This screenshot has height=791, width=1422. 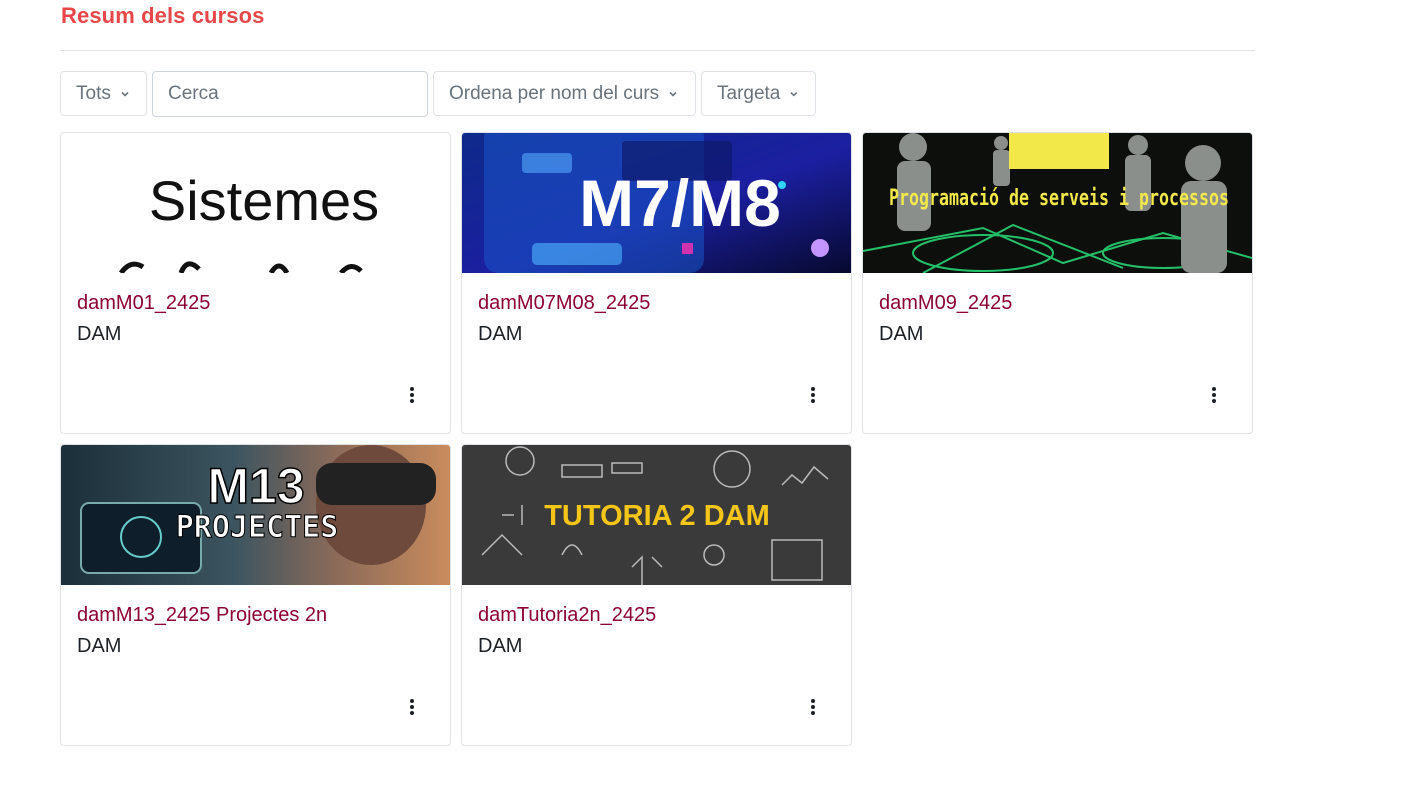 What do you see at coordinates (290, 94) in the screenshot?
I see `search-input` at bounding box center [290, 94].